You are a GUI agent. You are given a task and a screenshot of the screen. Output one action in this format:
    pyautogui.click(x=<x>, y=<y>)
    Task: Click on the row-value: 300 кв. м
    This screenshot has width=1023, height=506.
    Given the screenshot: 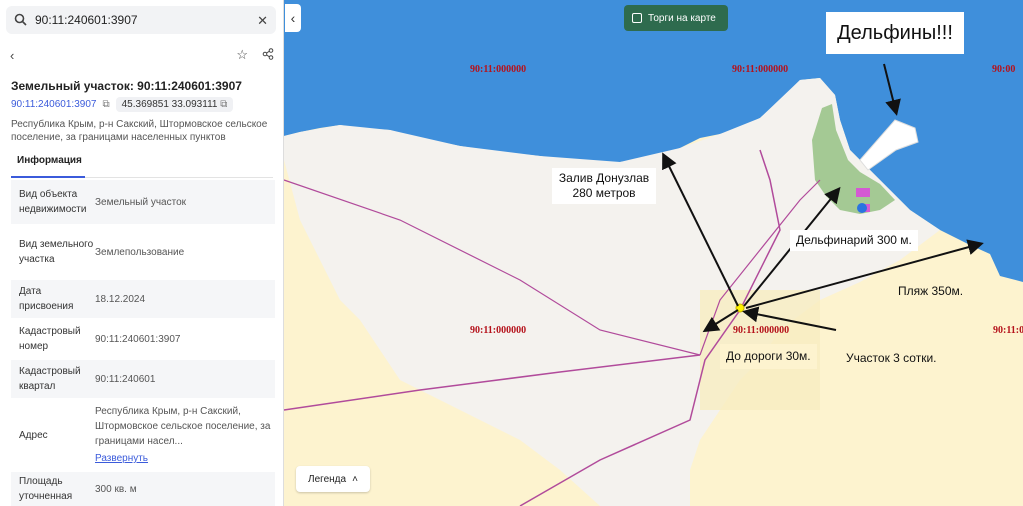 What is the action you would take?
    pyautogui.click(x=116, y=489)
    